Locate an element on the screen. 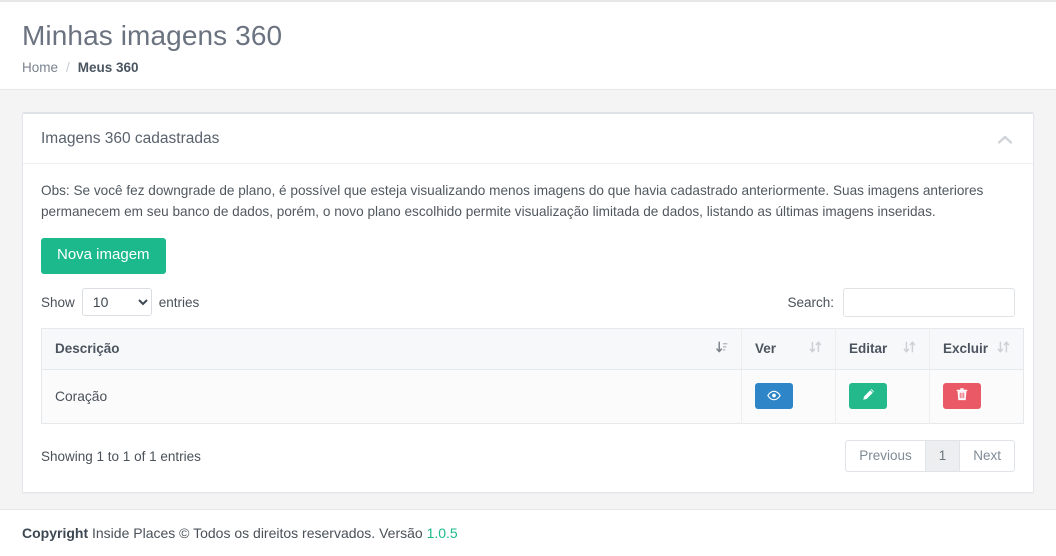  pagination: Previous 1 Next is located at coordinates (930, 456).